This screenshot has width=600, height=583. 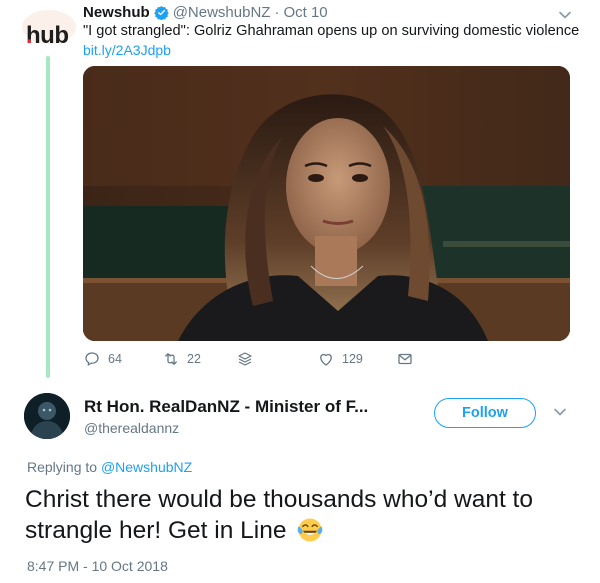 What do you see at coordinates (116, 12) in the screenshot?
I see `author-name: Newshub` at bounding box center [116, 12].